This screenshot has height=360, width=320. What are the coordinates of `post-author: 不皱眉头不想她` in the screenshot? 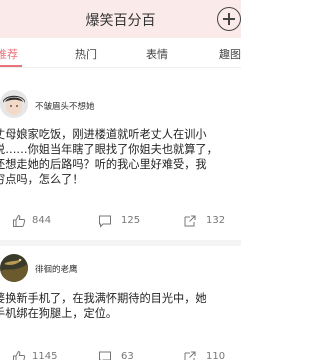 It's located at (65, 106).